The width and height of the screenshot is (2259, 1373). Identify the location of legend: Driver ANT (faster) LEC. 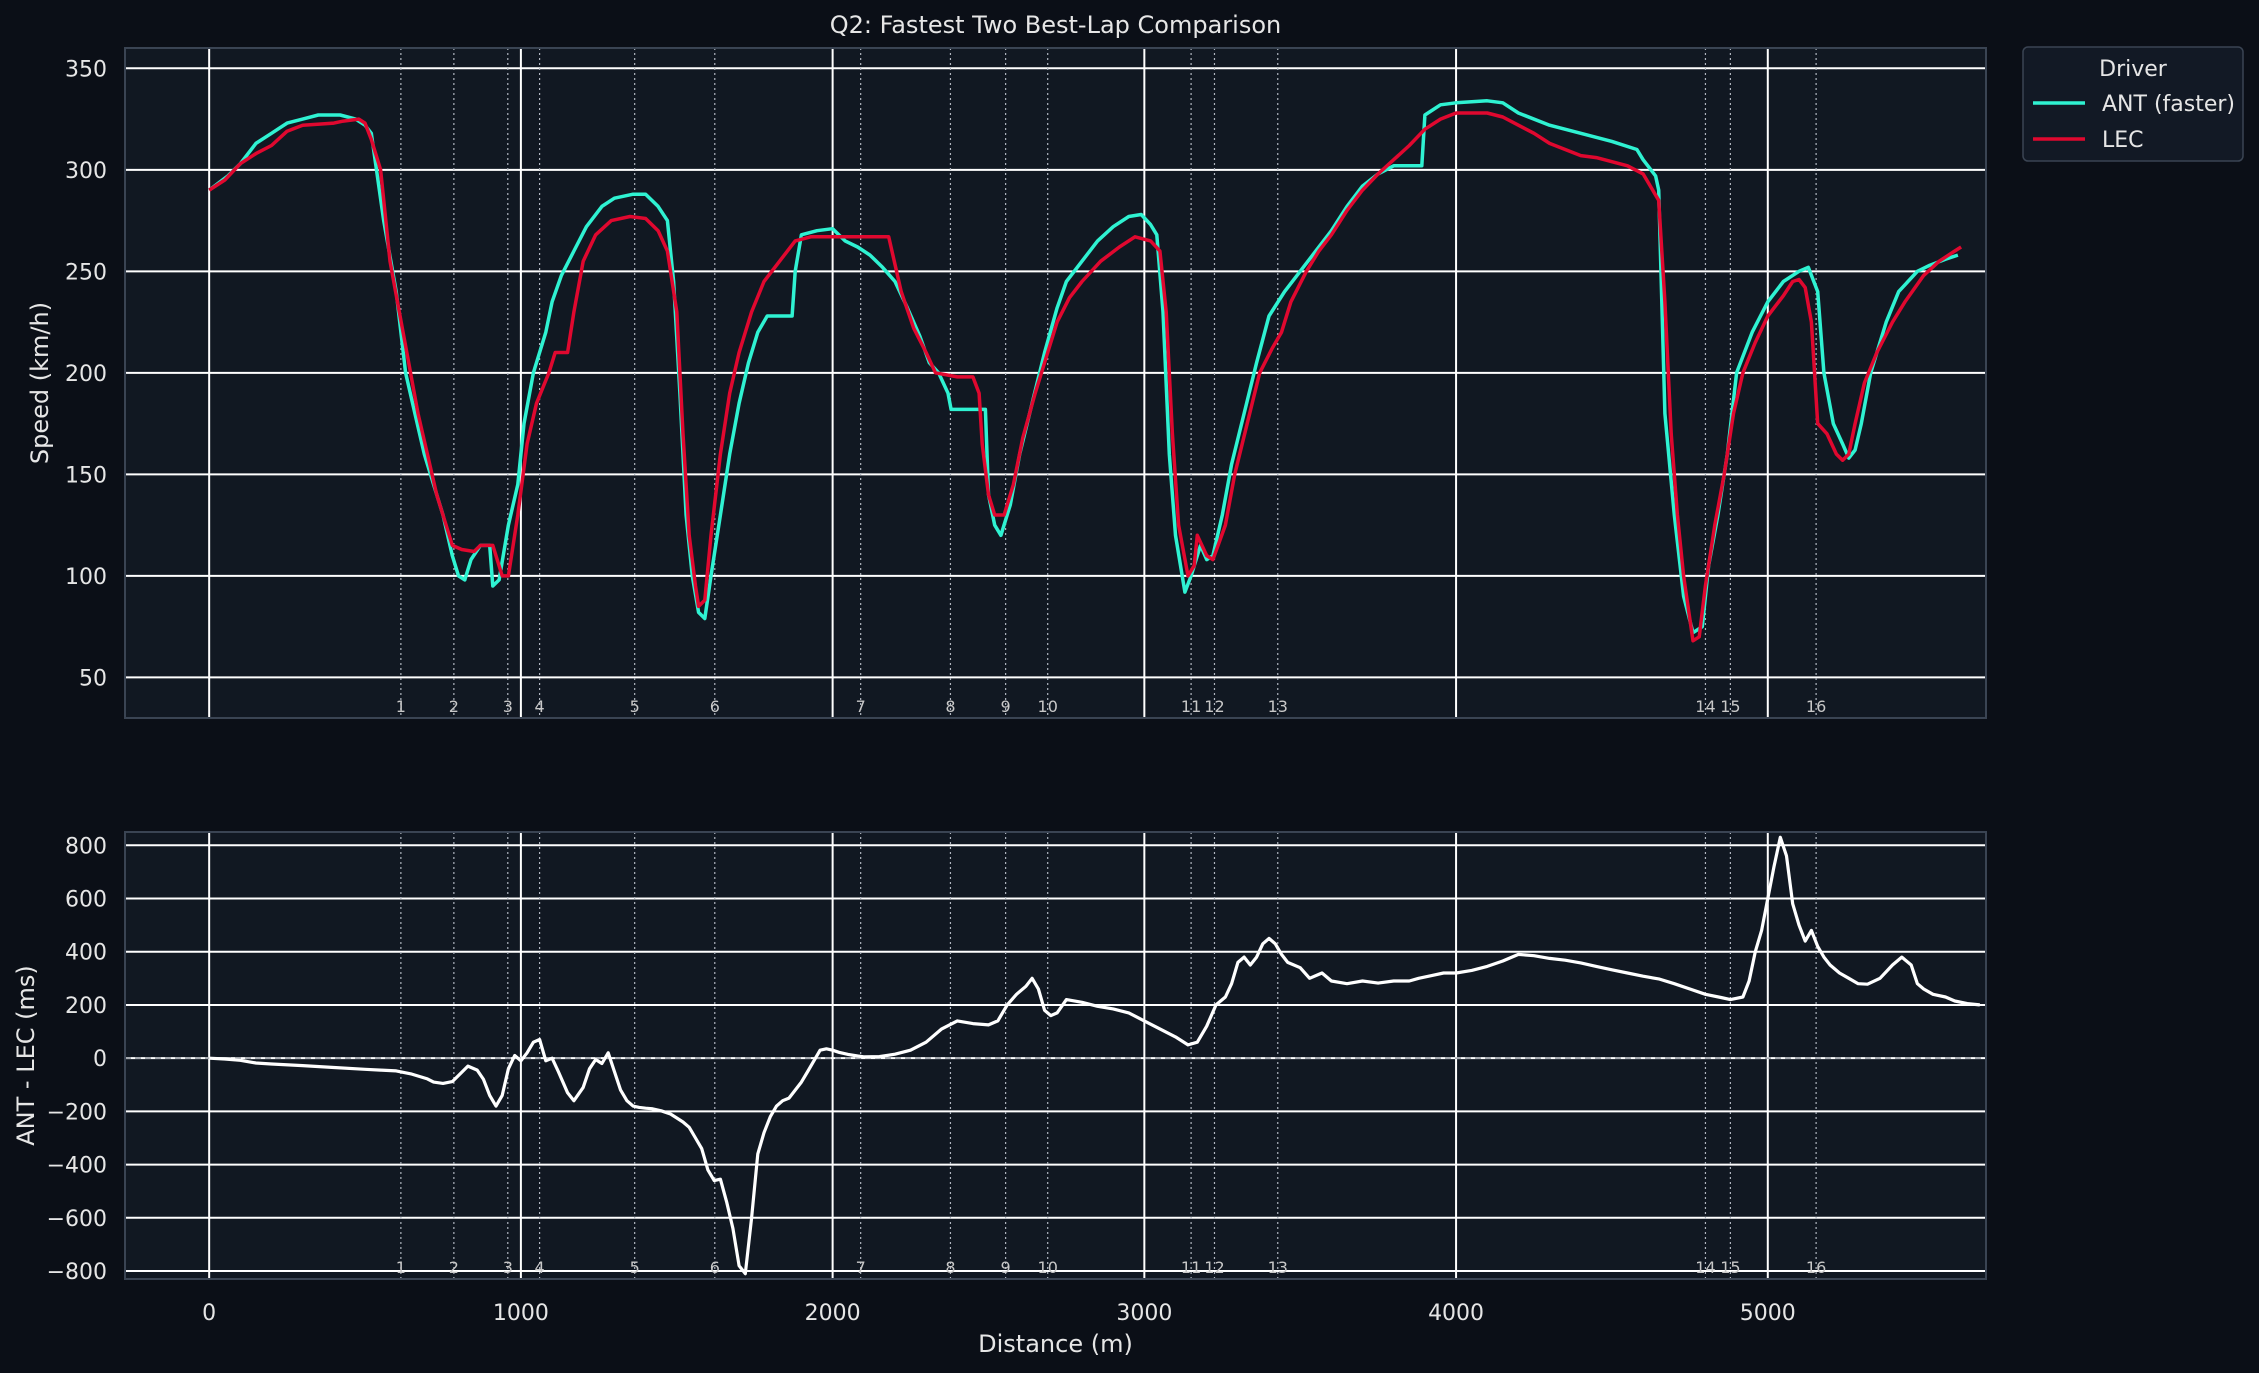
(2133, 104).